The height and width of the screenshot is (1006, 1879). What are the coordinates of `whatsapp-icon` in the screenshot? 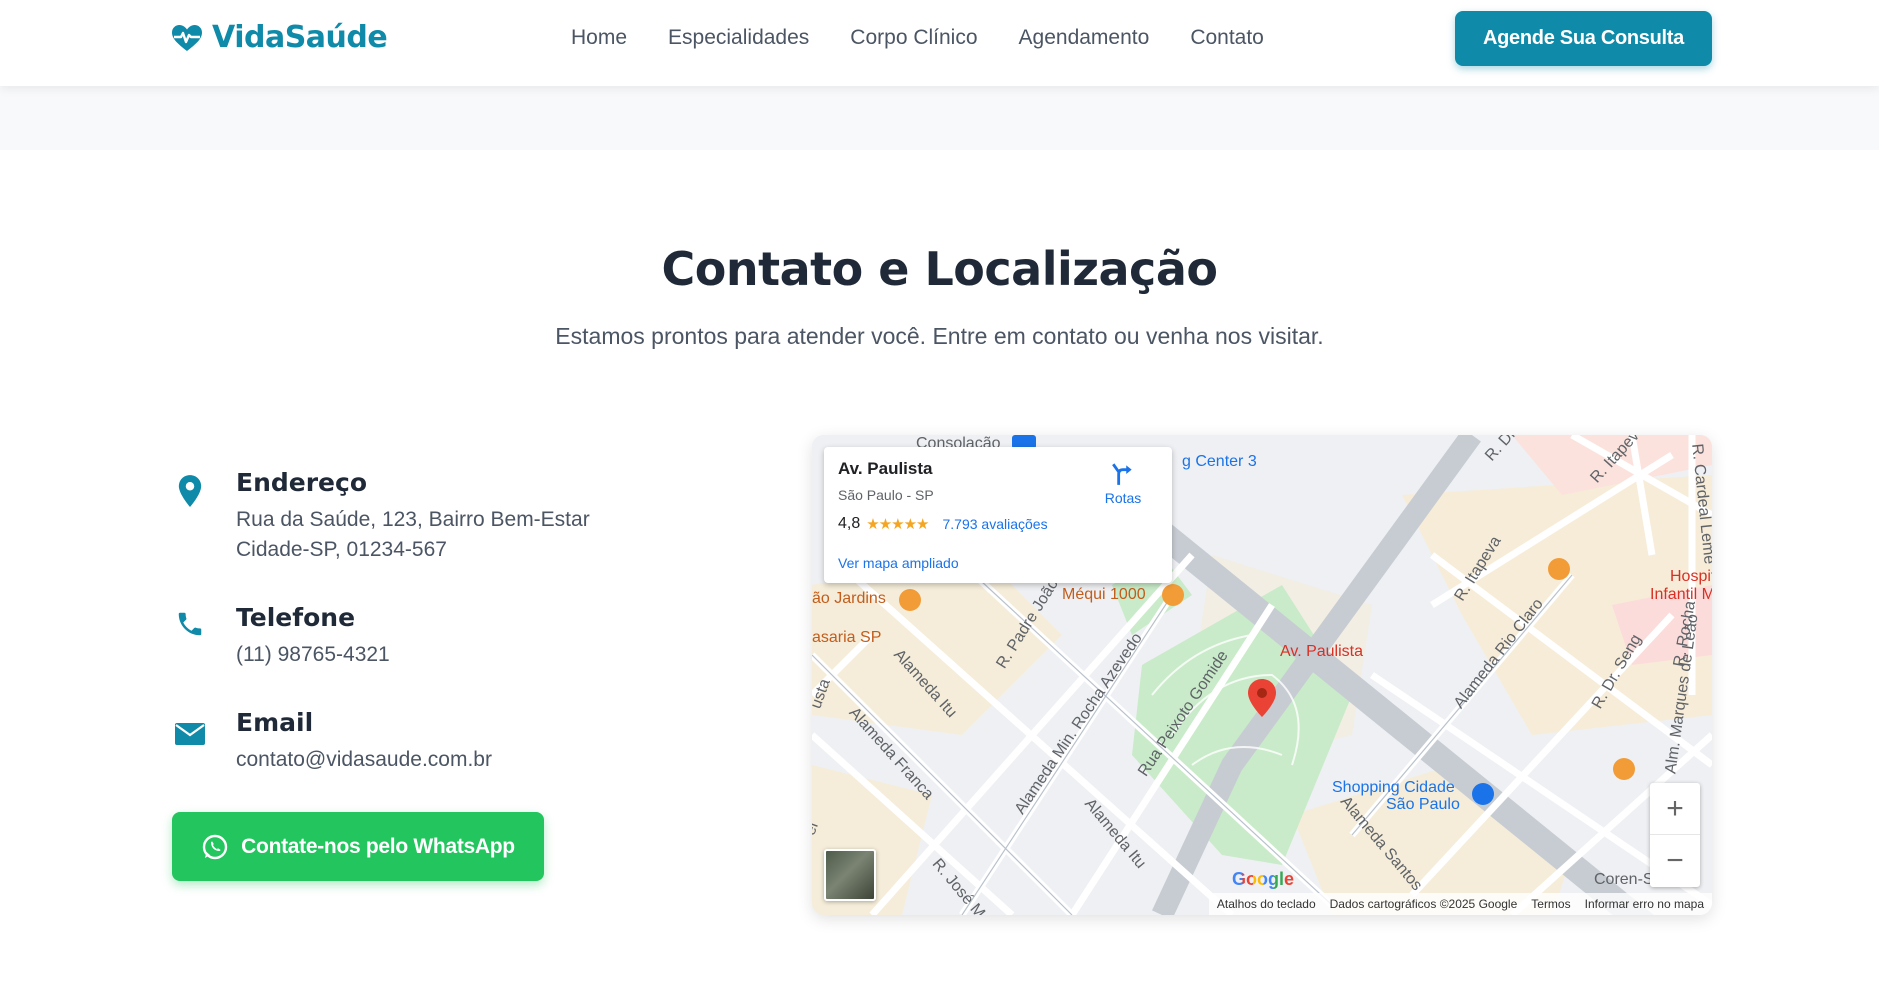 It's located at (215, 846).